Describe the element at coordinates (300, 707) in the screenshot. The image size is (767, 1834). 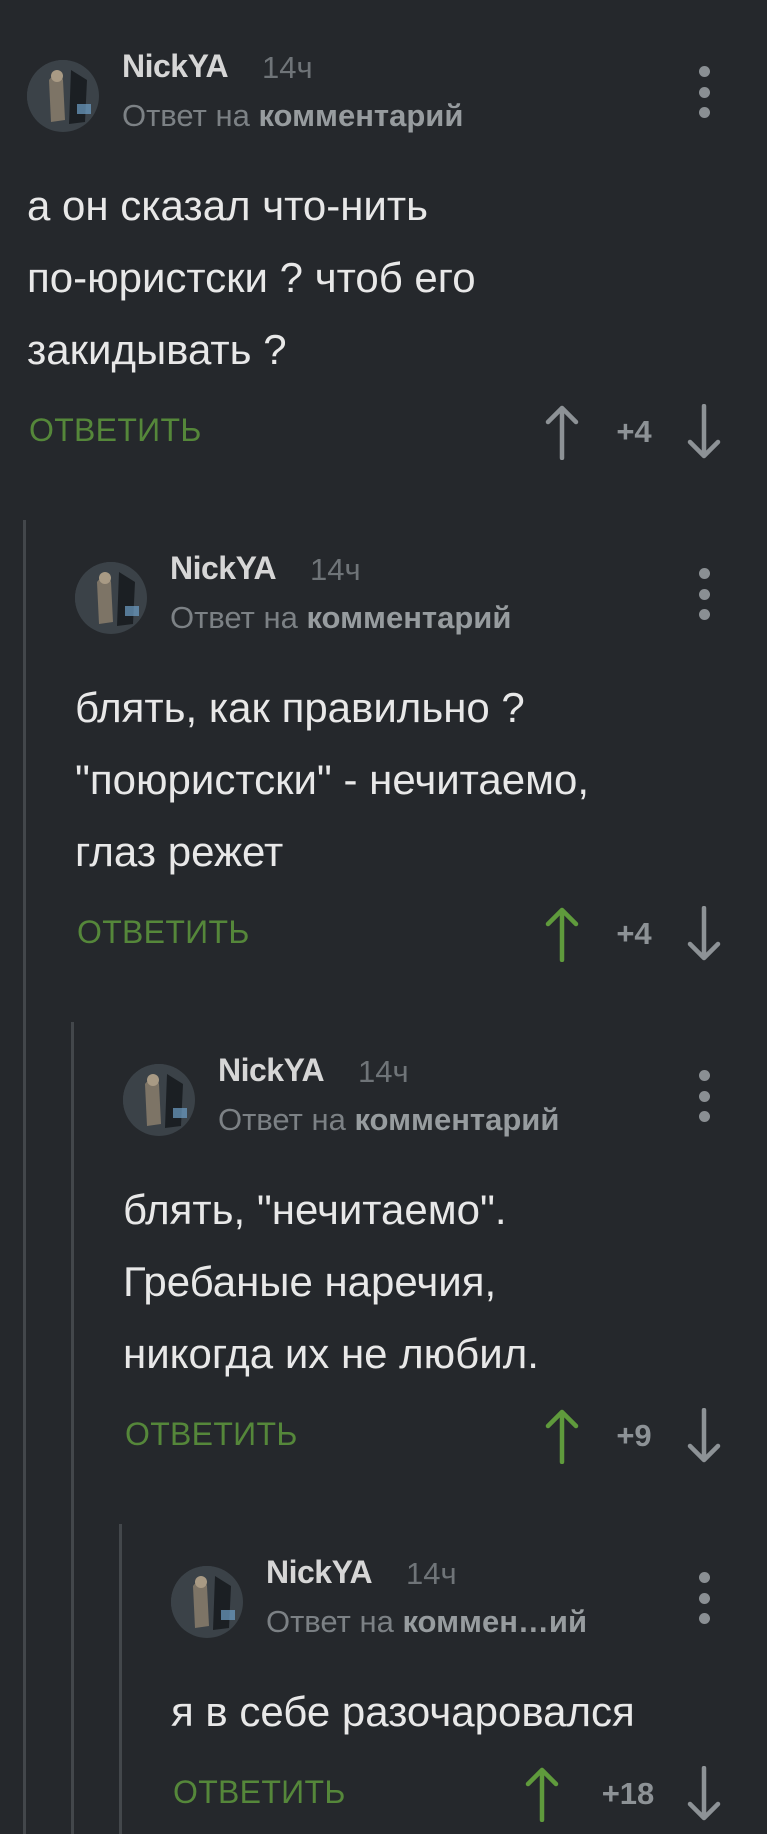
I see `comment-line: блять, как правильно ?` at that location.